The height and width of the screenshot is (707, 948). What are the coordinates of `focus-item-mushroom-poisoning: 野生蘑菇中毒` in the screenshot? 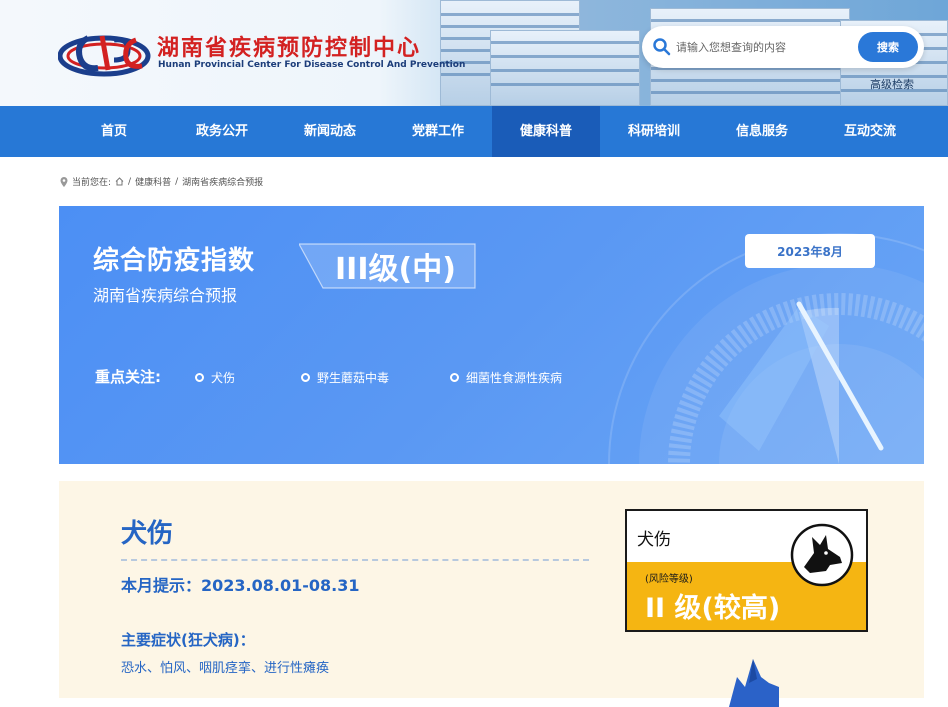 It's located at (345, 377).